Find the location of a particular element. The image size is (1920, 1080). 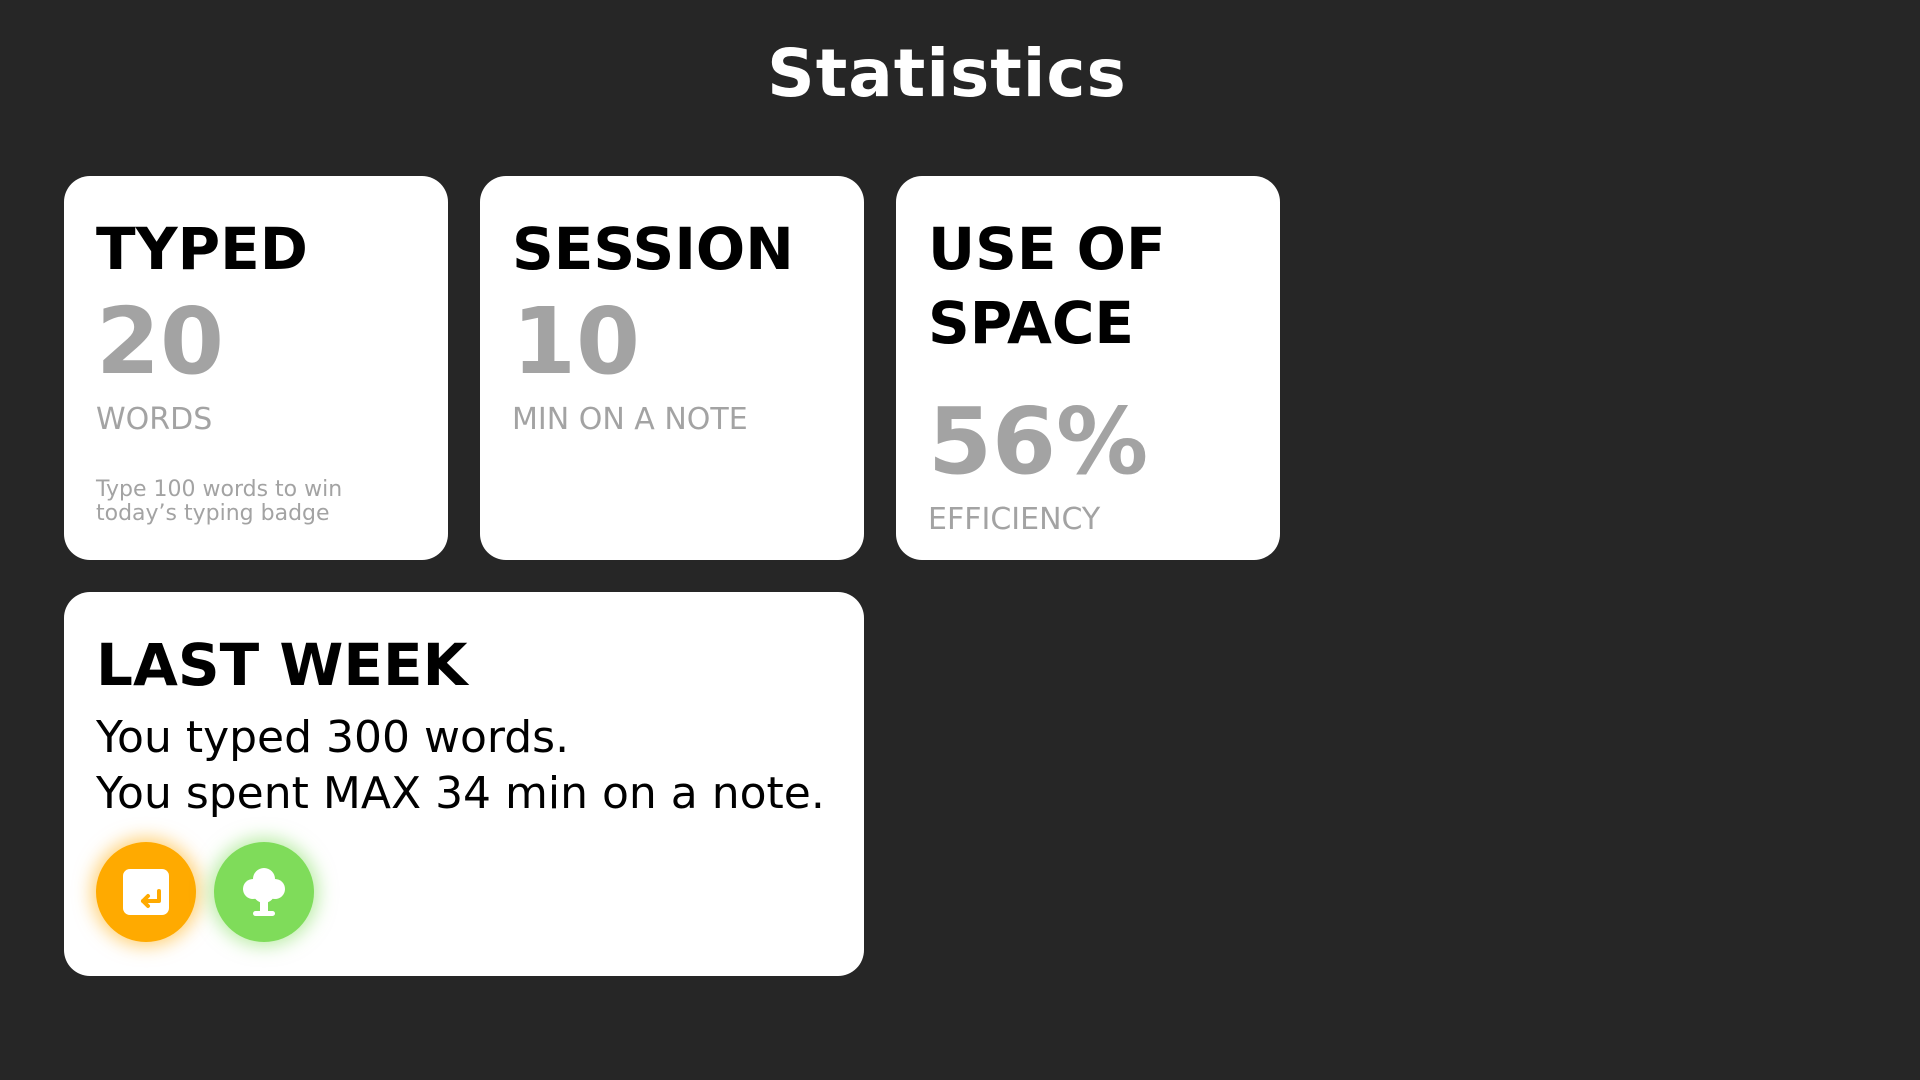

typed-words-value: 20 is located at coordinates (160, 341).